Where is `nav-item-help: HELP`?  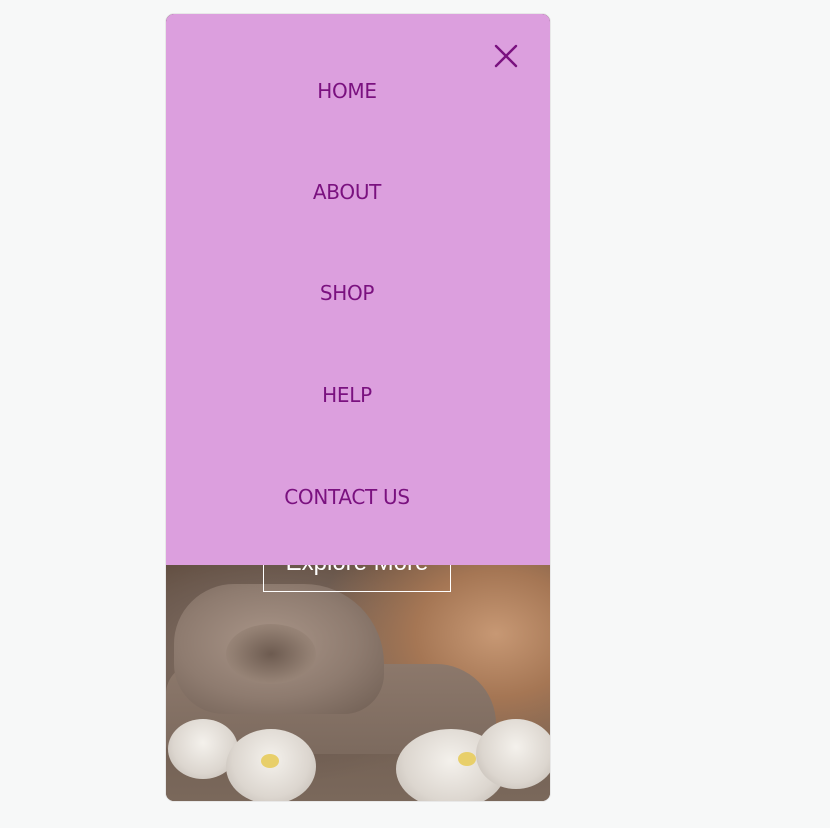 nav-item-help: HELP is located at coordinates (347, 395).